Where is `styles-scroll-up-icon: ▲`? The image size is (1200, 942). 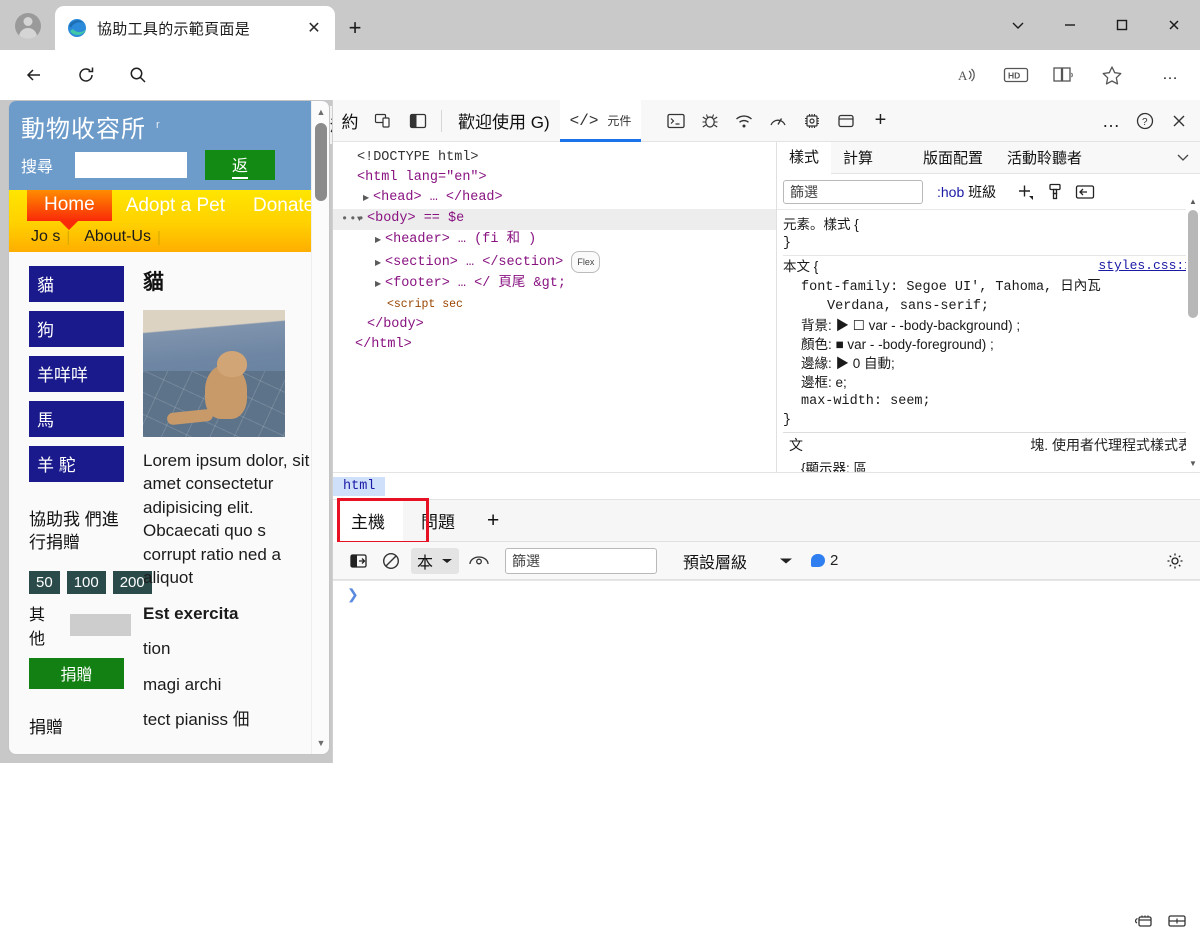
styles-scroll-up-icon: ▲ is located at coordinates (1193, 201).